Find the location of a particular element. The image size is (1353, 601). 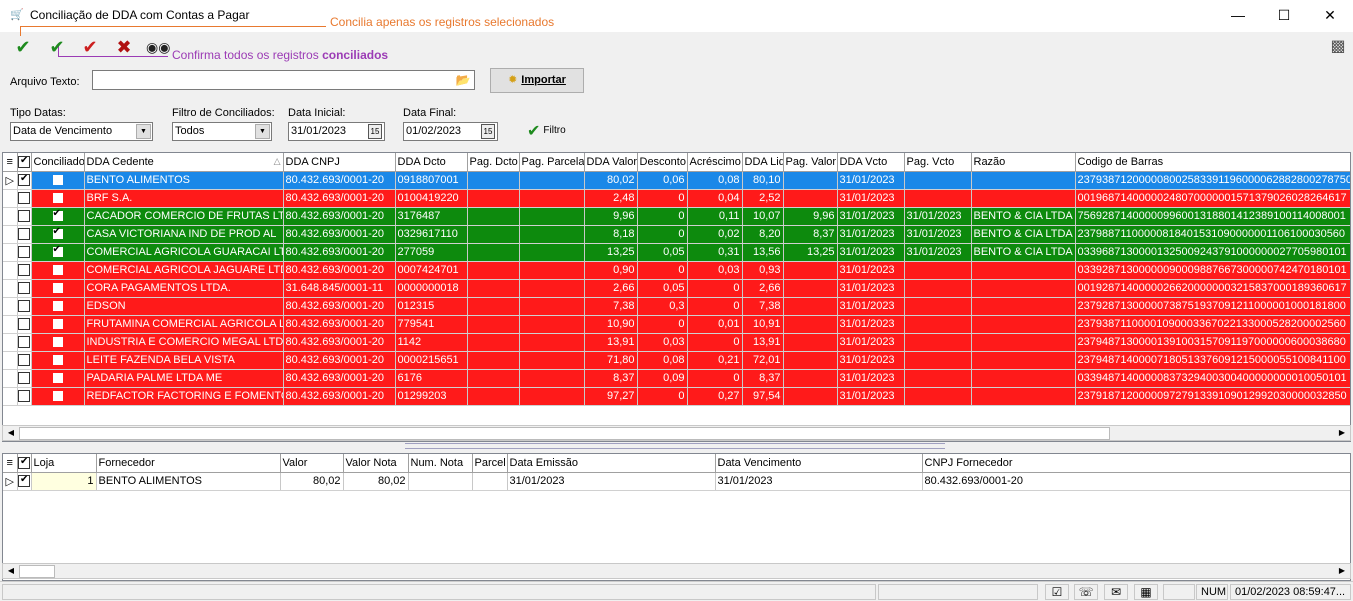

col-valor: Valor is located at coordinates (312, 463).